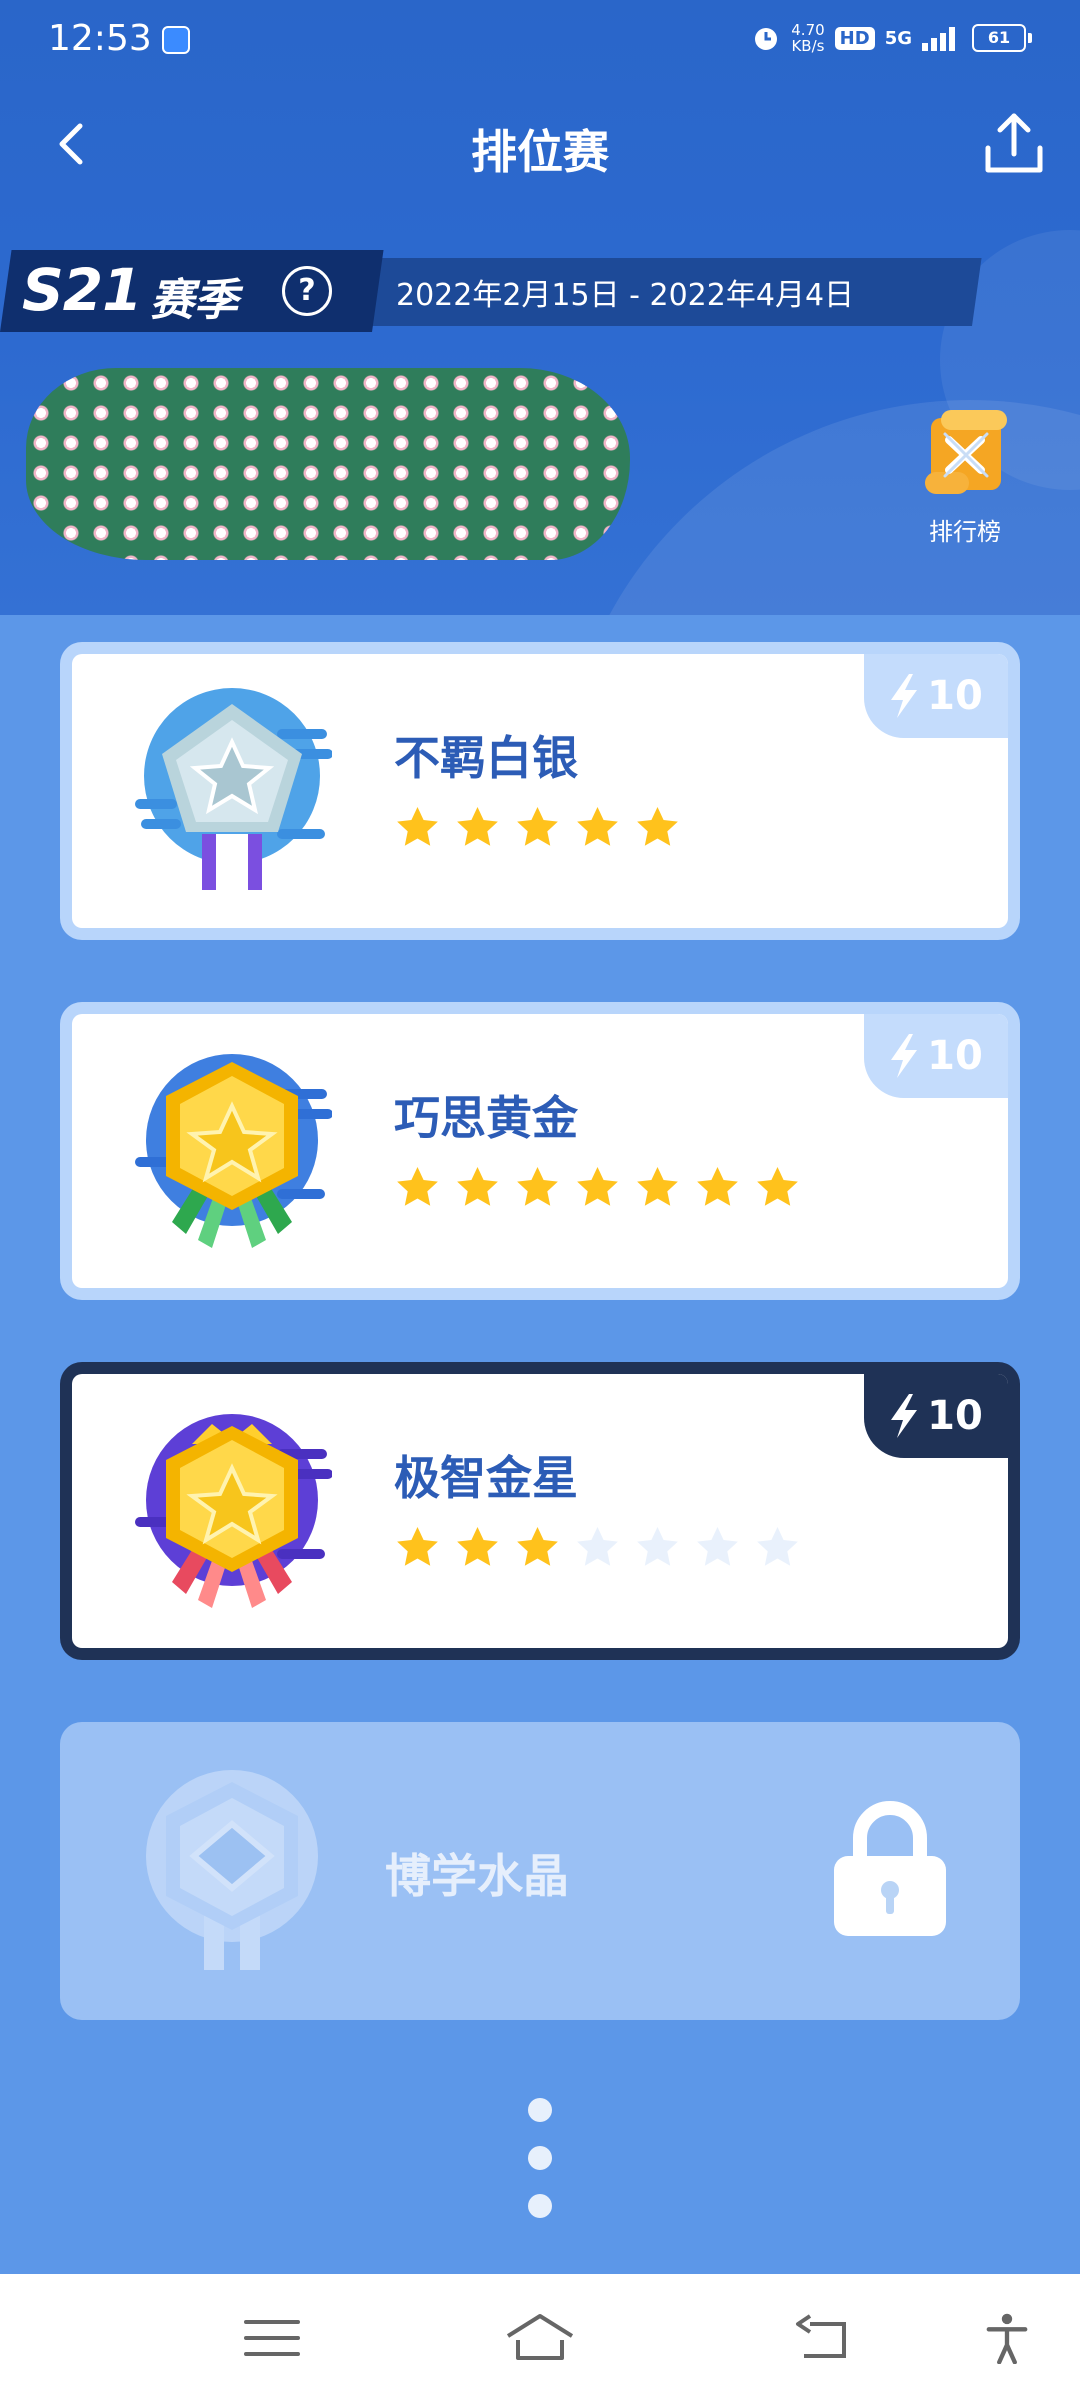 The width and height of the screenshot is (1080, 2400). Describe the element at coordinates (540, 42) in the screenshot. I see `status-bar: 12:53 4.70 KB/s HD 5G 61` at that location.